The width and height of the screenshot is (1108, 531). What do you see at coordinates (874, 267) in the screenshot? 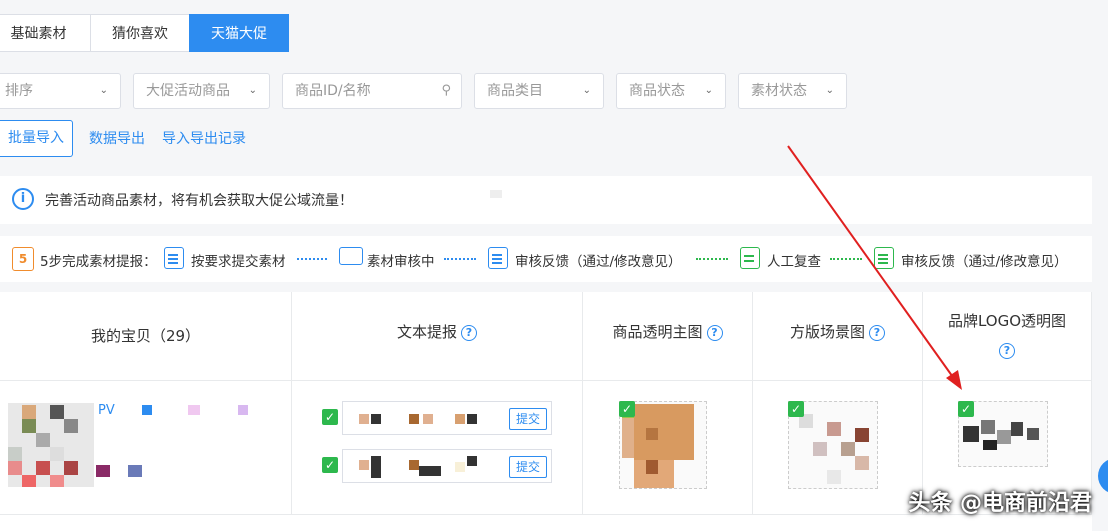
I see `annotation-arrow` at bounding box center [874, 267].